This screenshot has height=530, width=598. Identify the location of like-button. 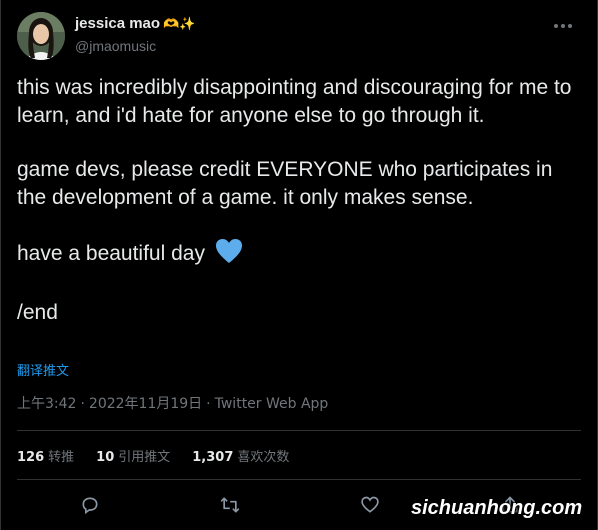
(370, 505).